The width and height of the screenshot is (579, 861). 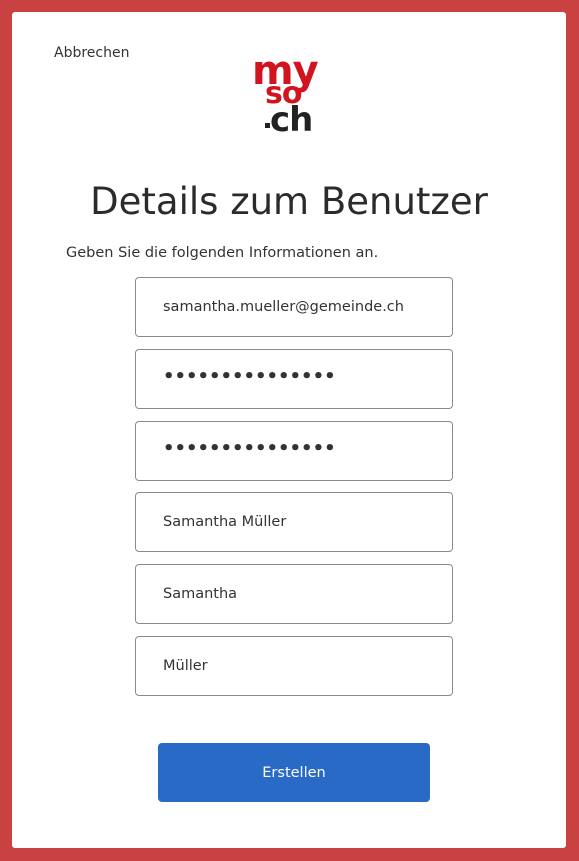 I want to click on display-name-field: Samantha Müller, so click(x=294, y=522).